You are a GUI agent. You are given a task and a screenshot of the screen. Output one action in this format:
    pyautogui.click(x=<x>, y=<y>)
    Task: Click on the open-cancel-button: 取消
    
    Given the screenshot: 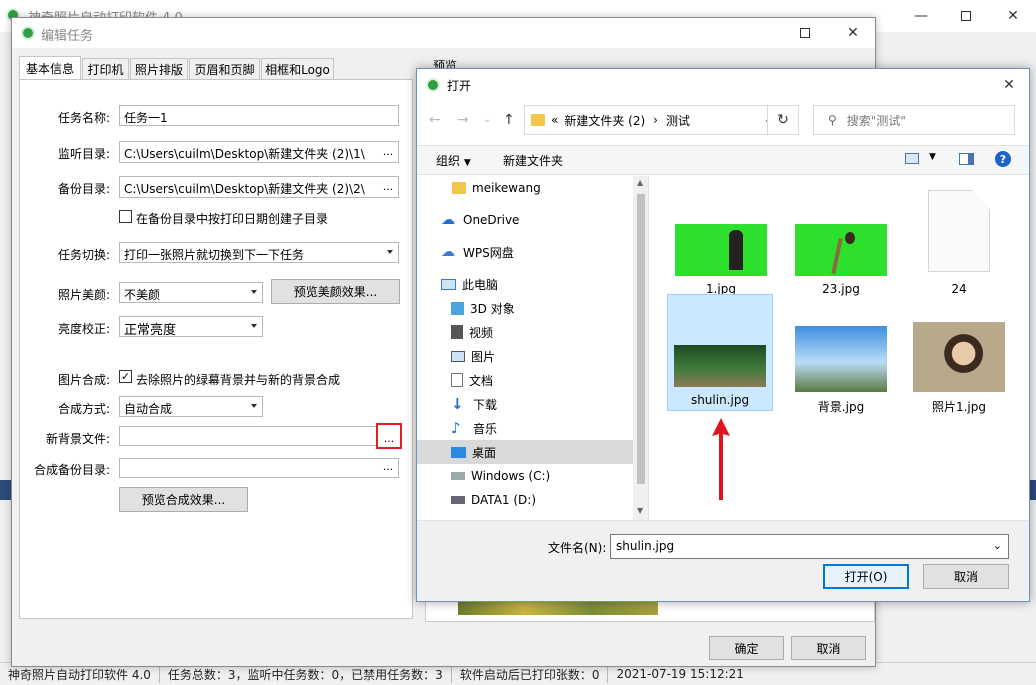 What is the action you would take?
    pyautogui.click(x=966, y=576)
    